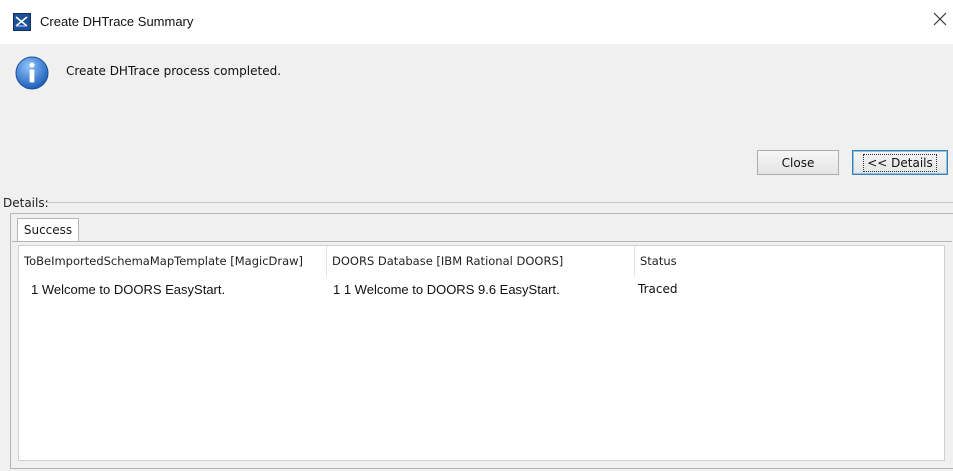  I want to click on details-section-label: Details:, so click(26, 203).